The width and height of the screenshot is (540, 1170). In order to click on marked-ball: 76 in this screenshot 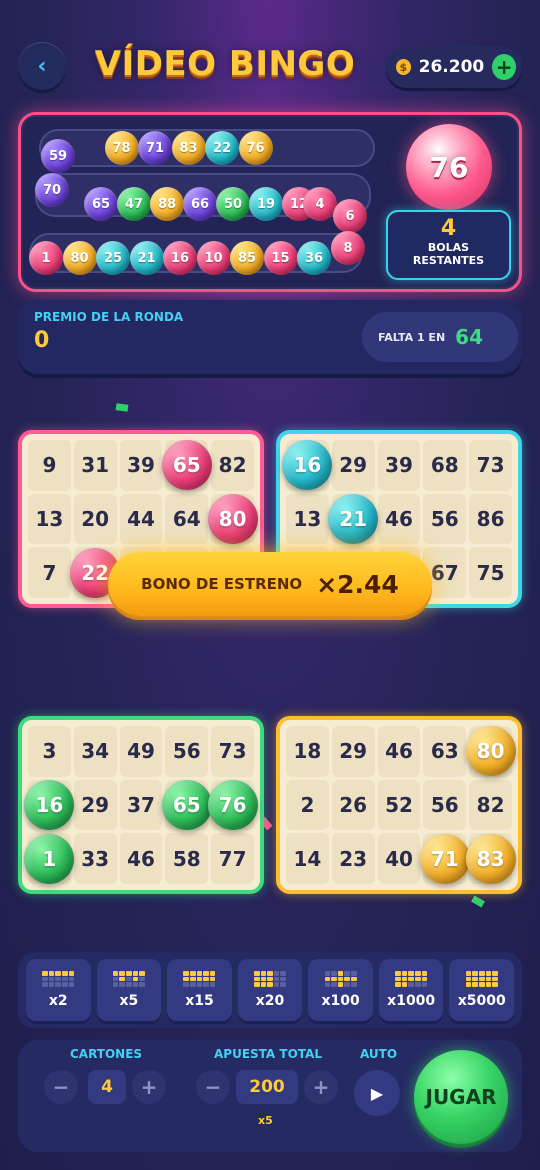, I will do `click(232, 804)`.